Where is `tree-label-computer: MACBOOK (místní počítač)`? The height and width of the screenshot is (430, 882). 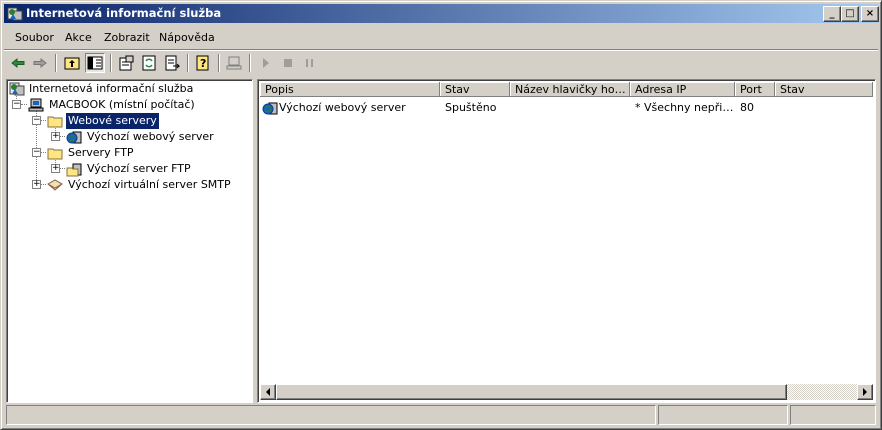
tree-label-computer: MACBOOK (místní počítač) is located at coordinates (122, 104).